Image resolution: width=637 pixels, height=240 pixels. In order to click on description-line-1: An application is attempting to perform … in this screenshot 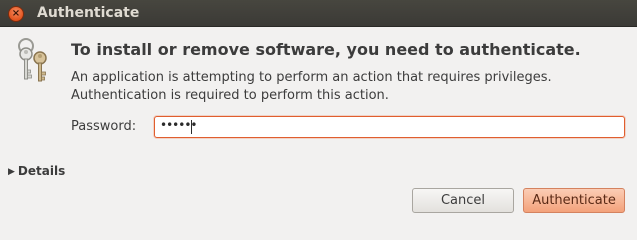, I will do `click(311, 77)`.